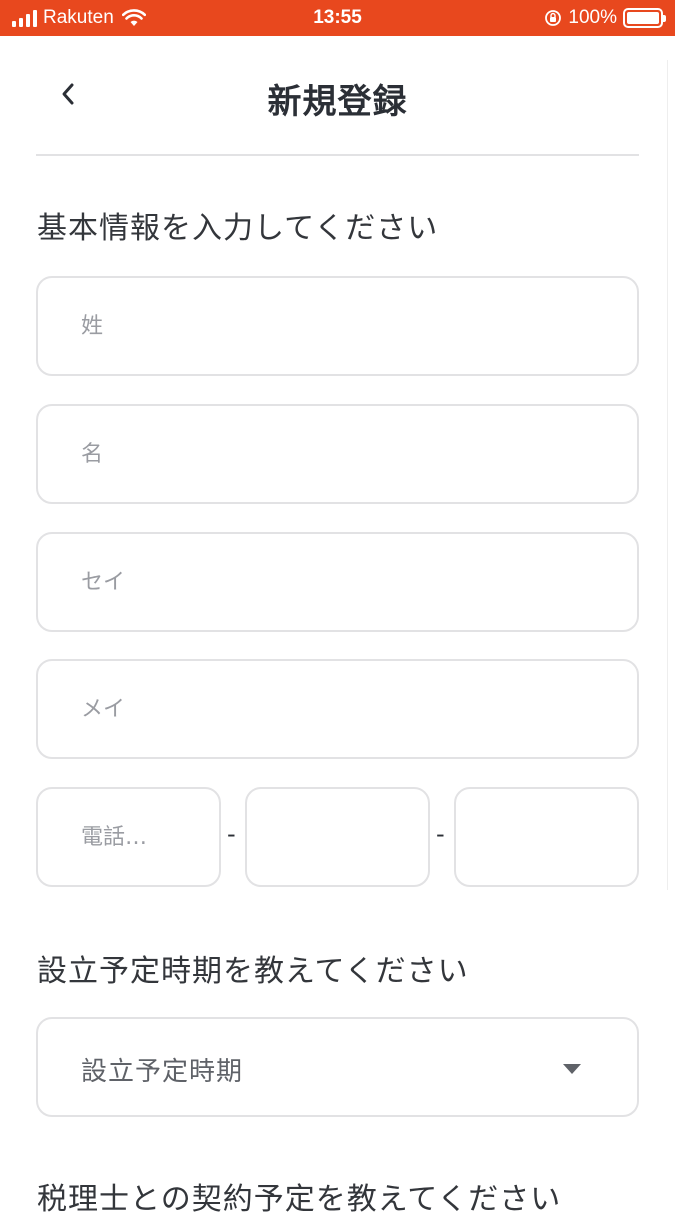 The image size is (675, 1218). What do you see at coordinates (671, 475) in the screenshot?
I see `scroll-edge` at bounding box center [671, 475].